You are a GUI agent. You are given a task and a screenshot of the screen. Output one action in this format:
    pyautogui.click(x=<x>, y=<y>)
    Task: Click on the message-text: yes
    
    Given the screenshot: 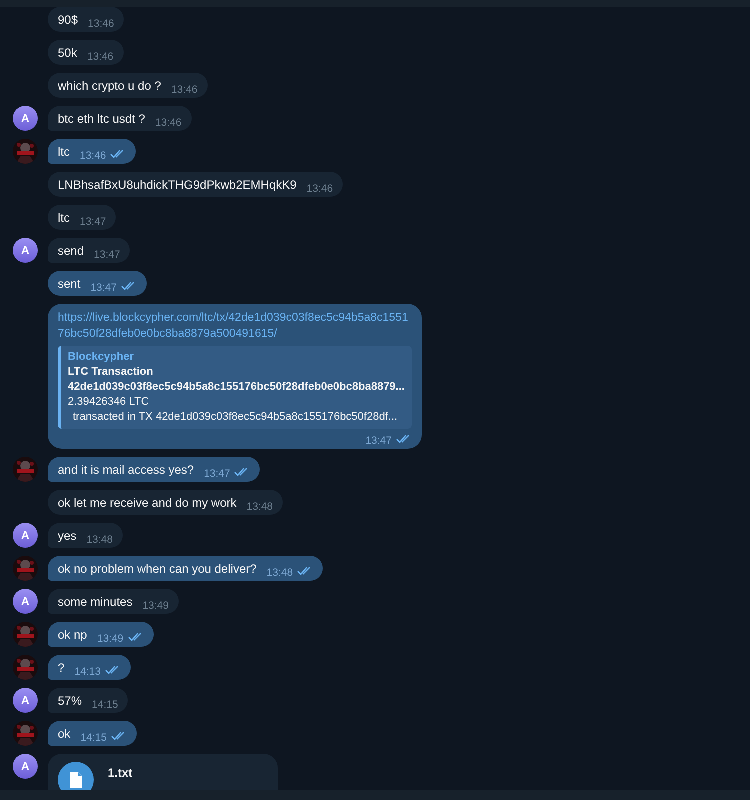 What is the action you would take?
    pyautogui.click(x=67, y=536)
    